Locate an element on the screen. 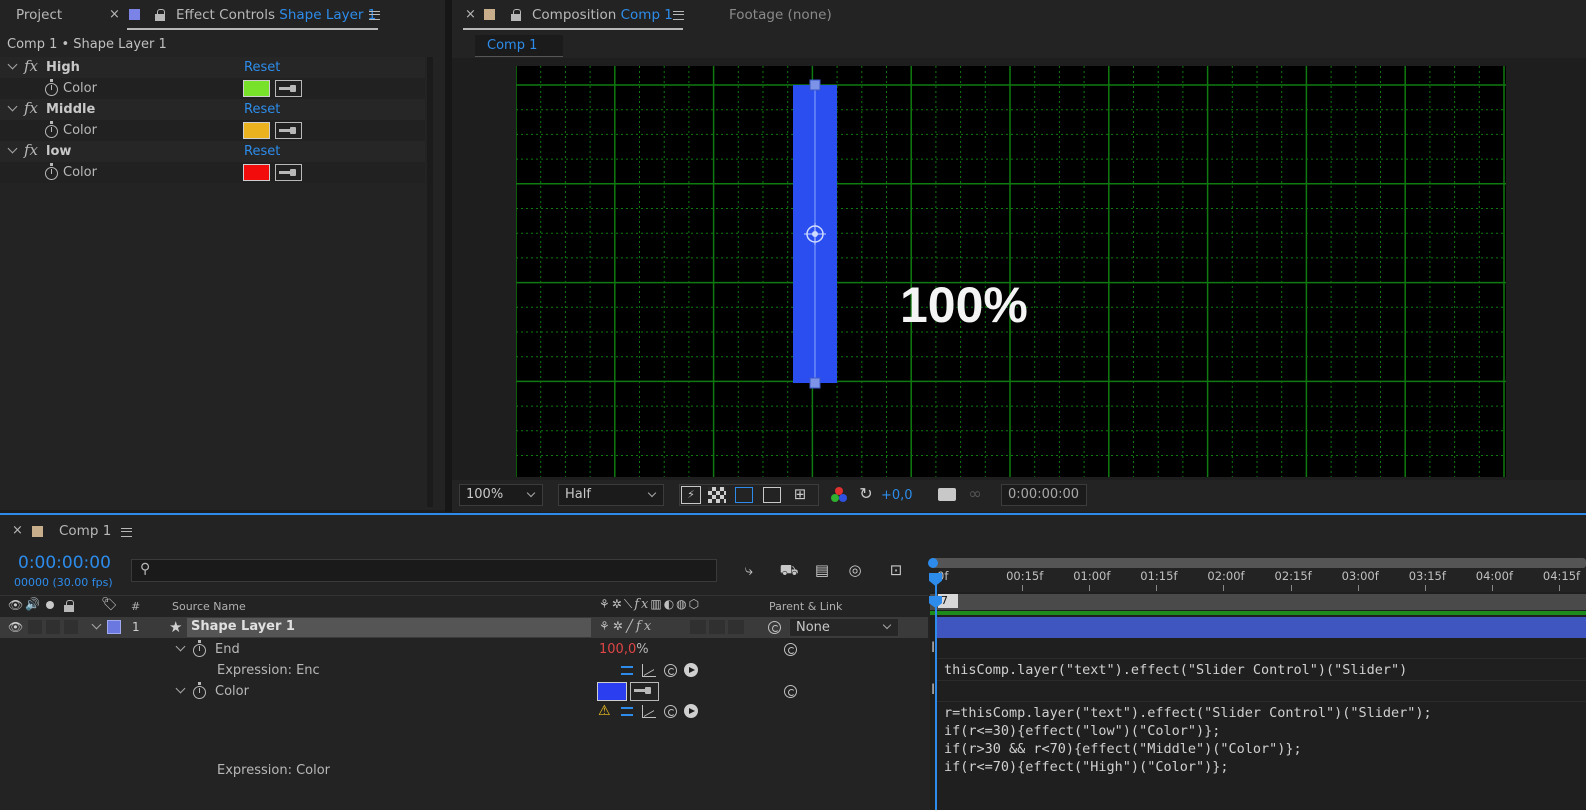 The height and width of the screenshot is (810, 1586). search-input: ⚲ is located at coordinates (424, 570).